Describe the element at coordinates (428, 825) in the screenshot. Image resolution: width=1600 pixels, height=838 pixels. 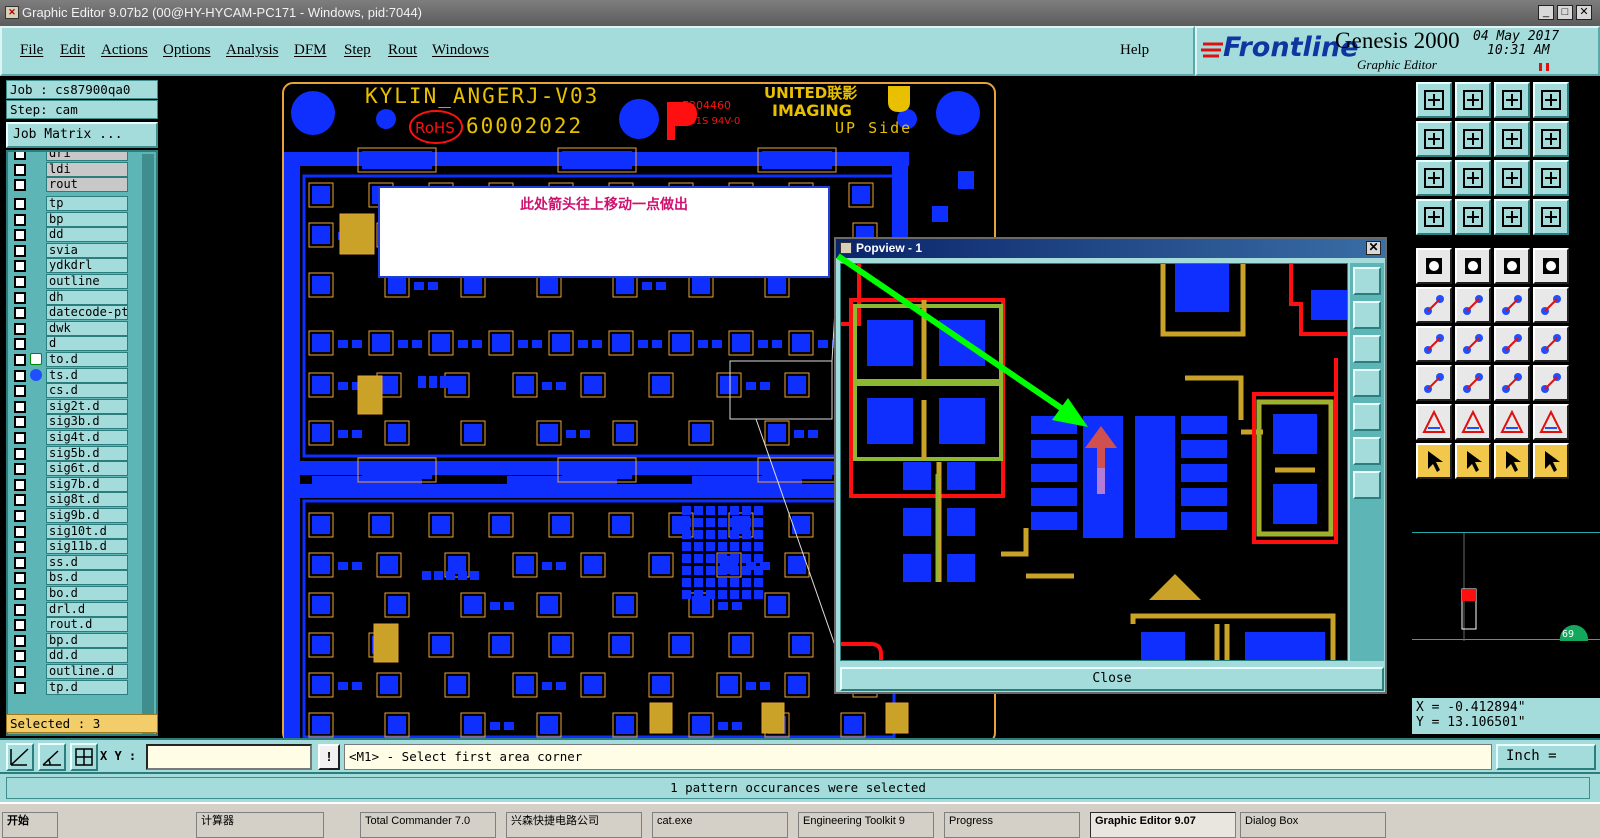
I see `taskbar-item-total-commander: Total Commander 7.0` at that location.